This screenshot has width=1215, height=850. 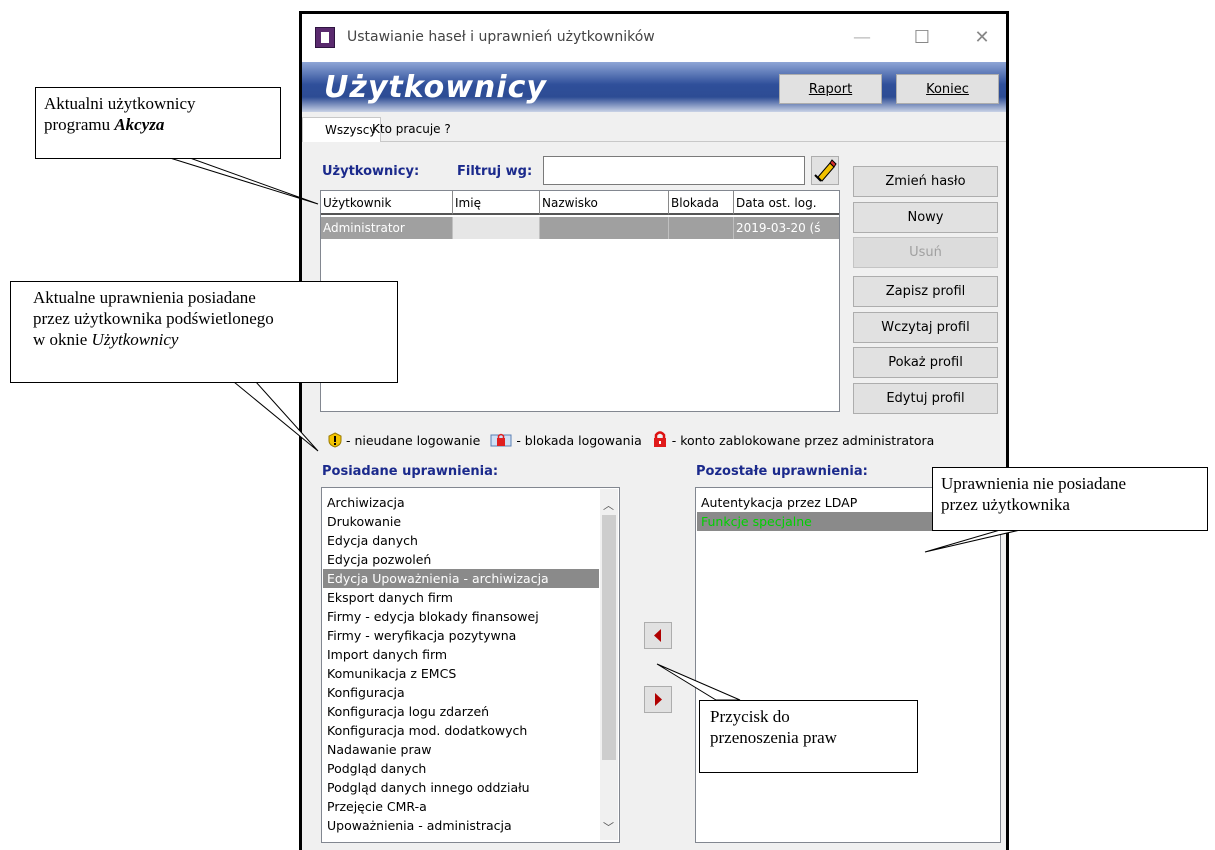 What do you see at coordinates (62, 339) in the screenshot?
I see `callout-text: w oknie` at bounding box center [62, 339].